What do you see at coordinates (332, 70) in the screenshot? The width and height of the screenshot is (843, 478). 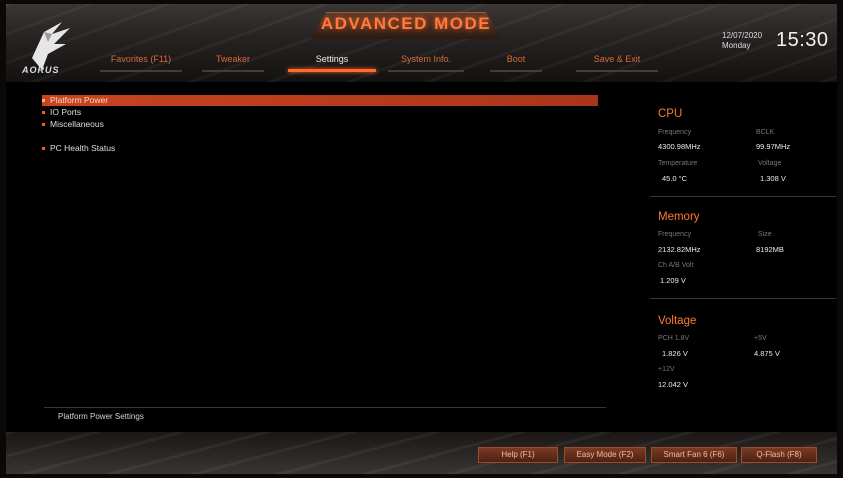 I see `tab-active-underline` at bounding box center [332, 70].